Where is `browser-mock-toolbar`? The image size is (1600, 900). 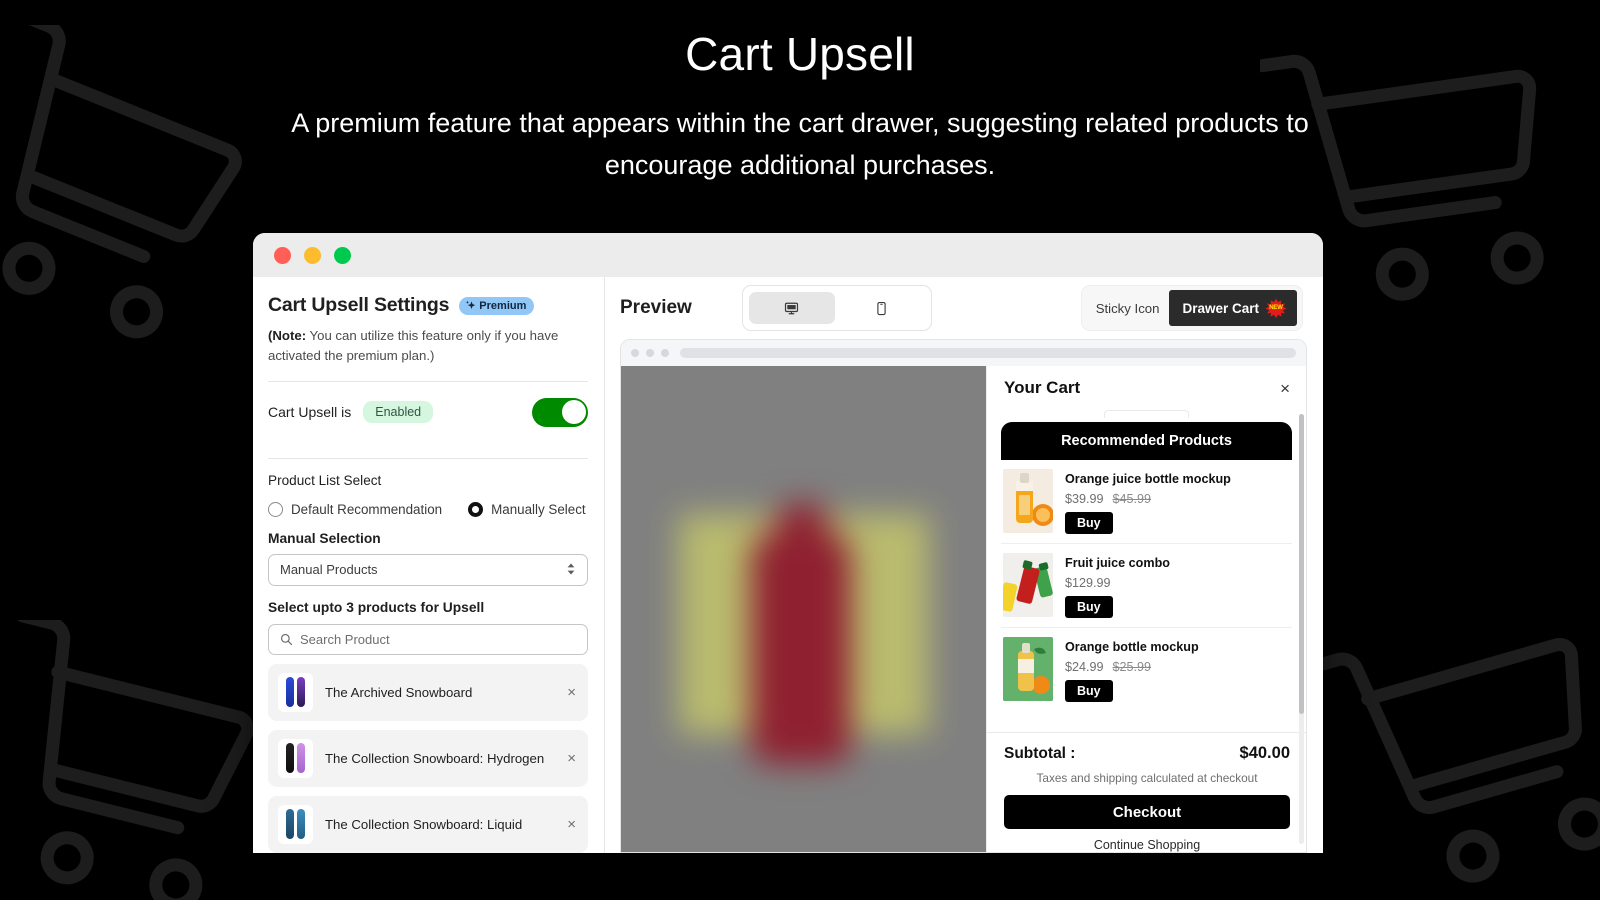 browser-mock-toolbar is located at coordinates (963, 353).